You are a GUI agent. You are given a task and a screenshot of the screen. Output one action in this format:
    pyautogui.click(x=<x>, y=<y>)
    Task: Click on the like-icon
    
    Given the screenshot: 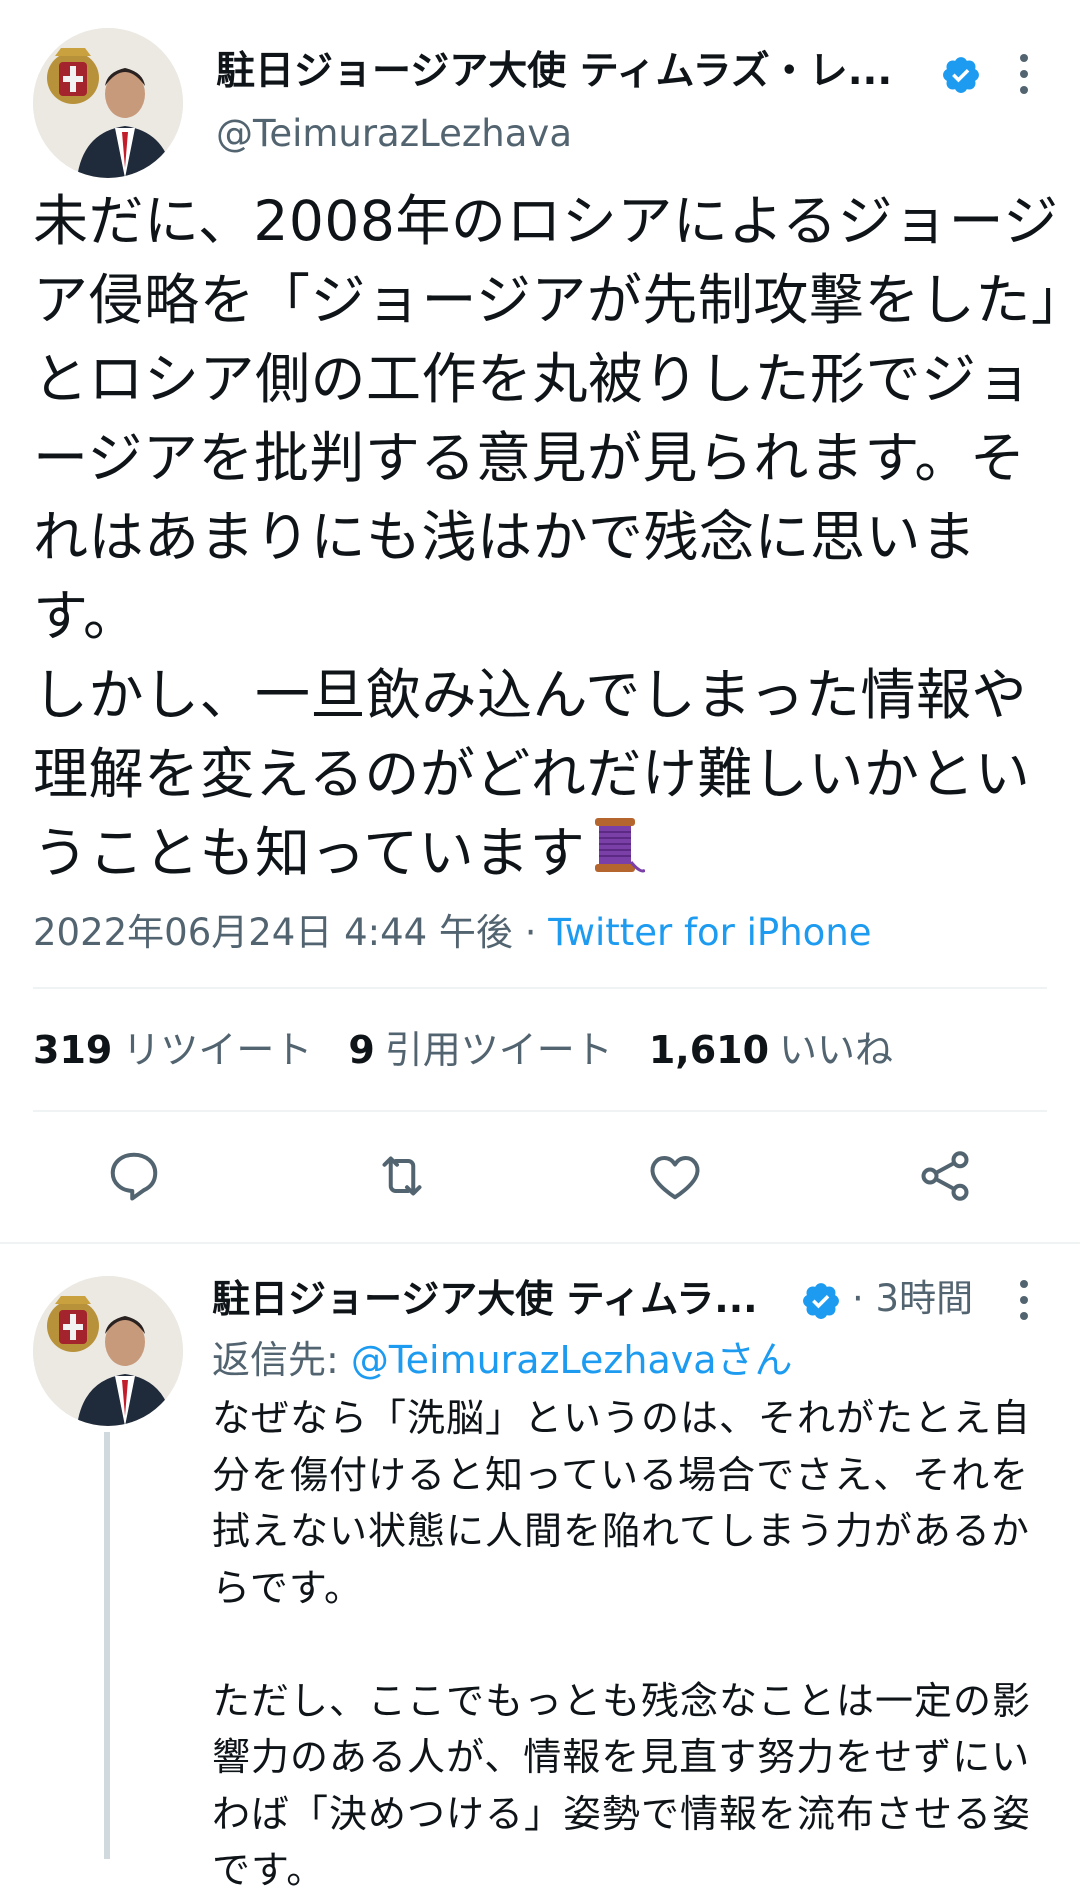 What is the action you would take?
    pyautogui.click(x=675, y=1176)
    